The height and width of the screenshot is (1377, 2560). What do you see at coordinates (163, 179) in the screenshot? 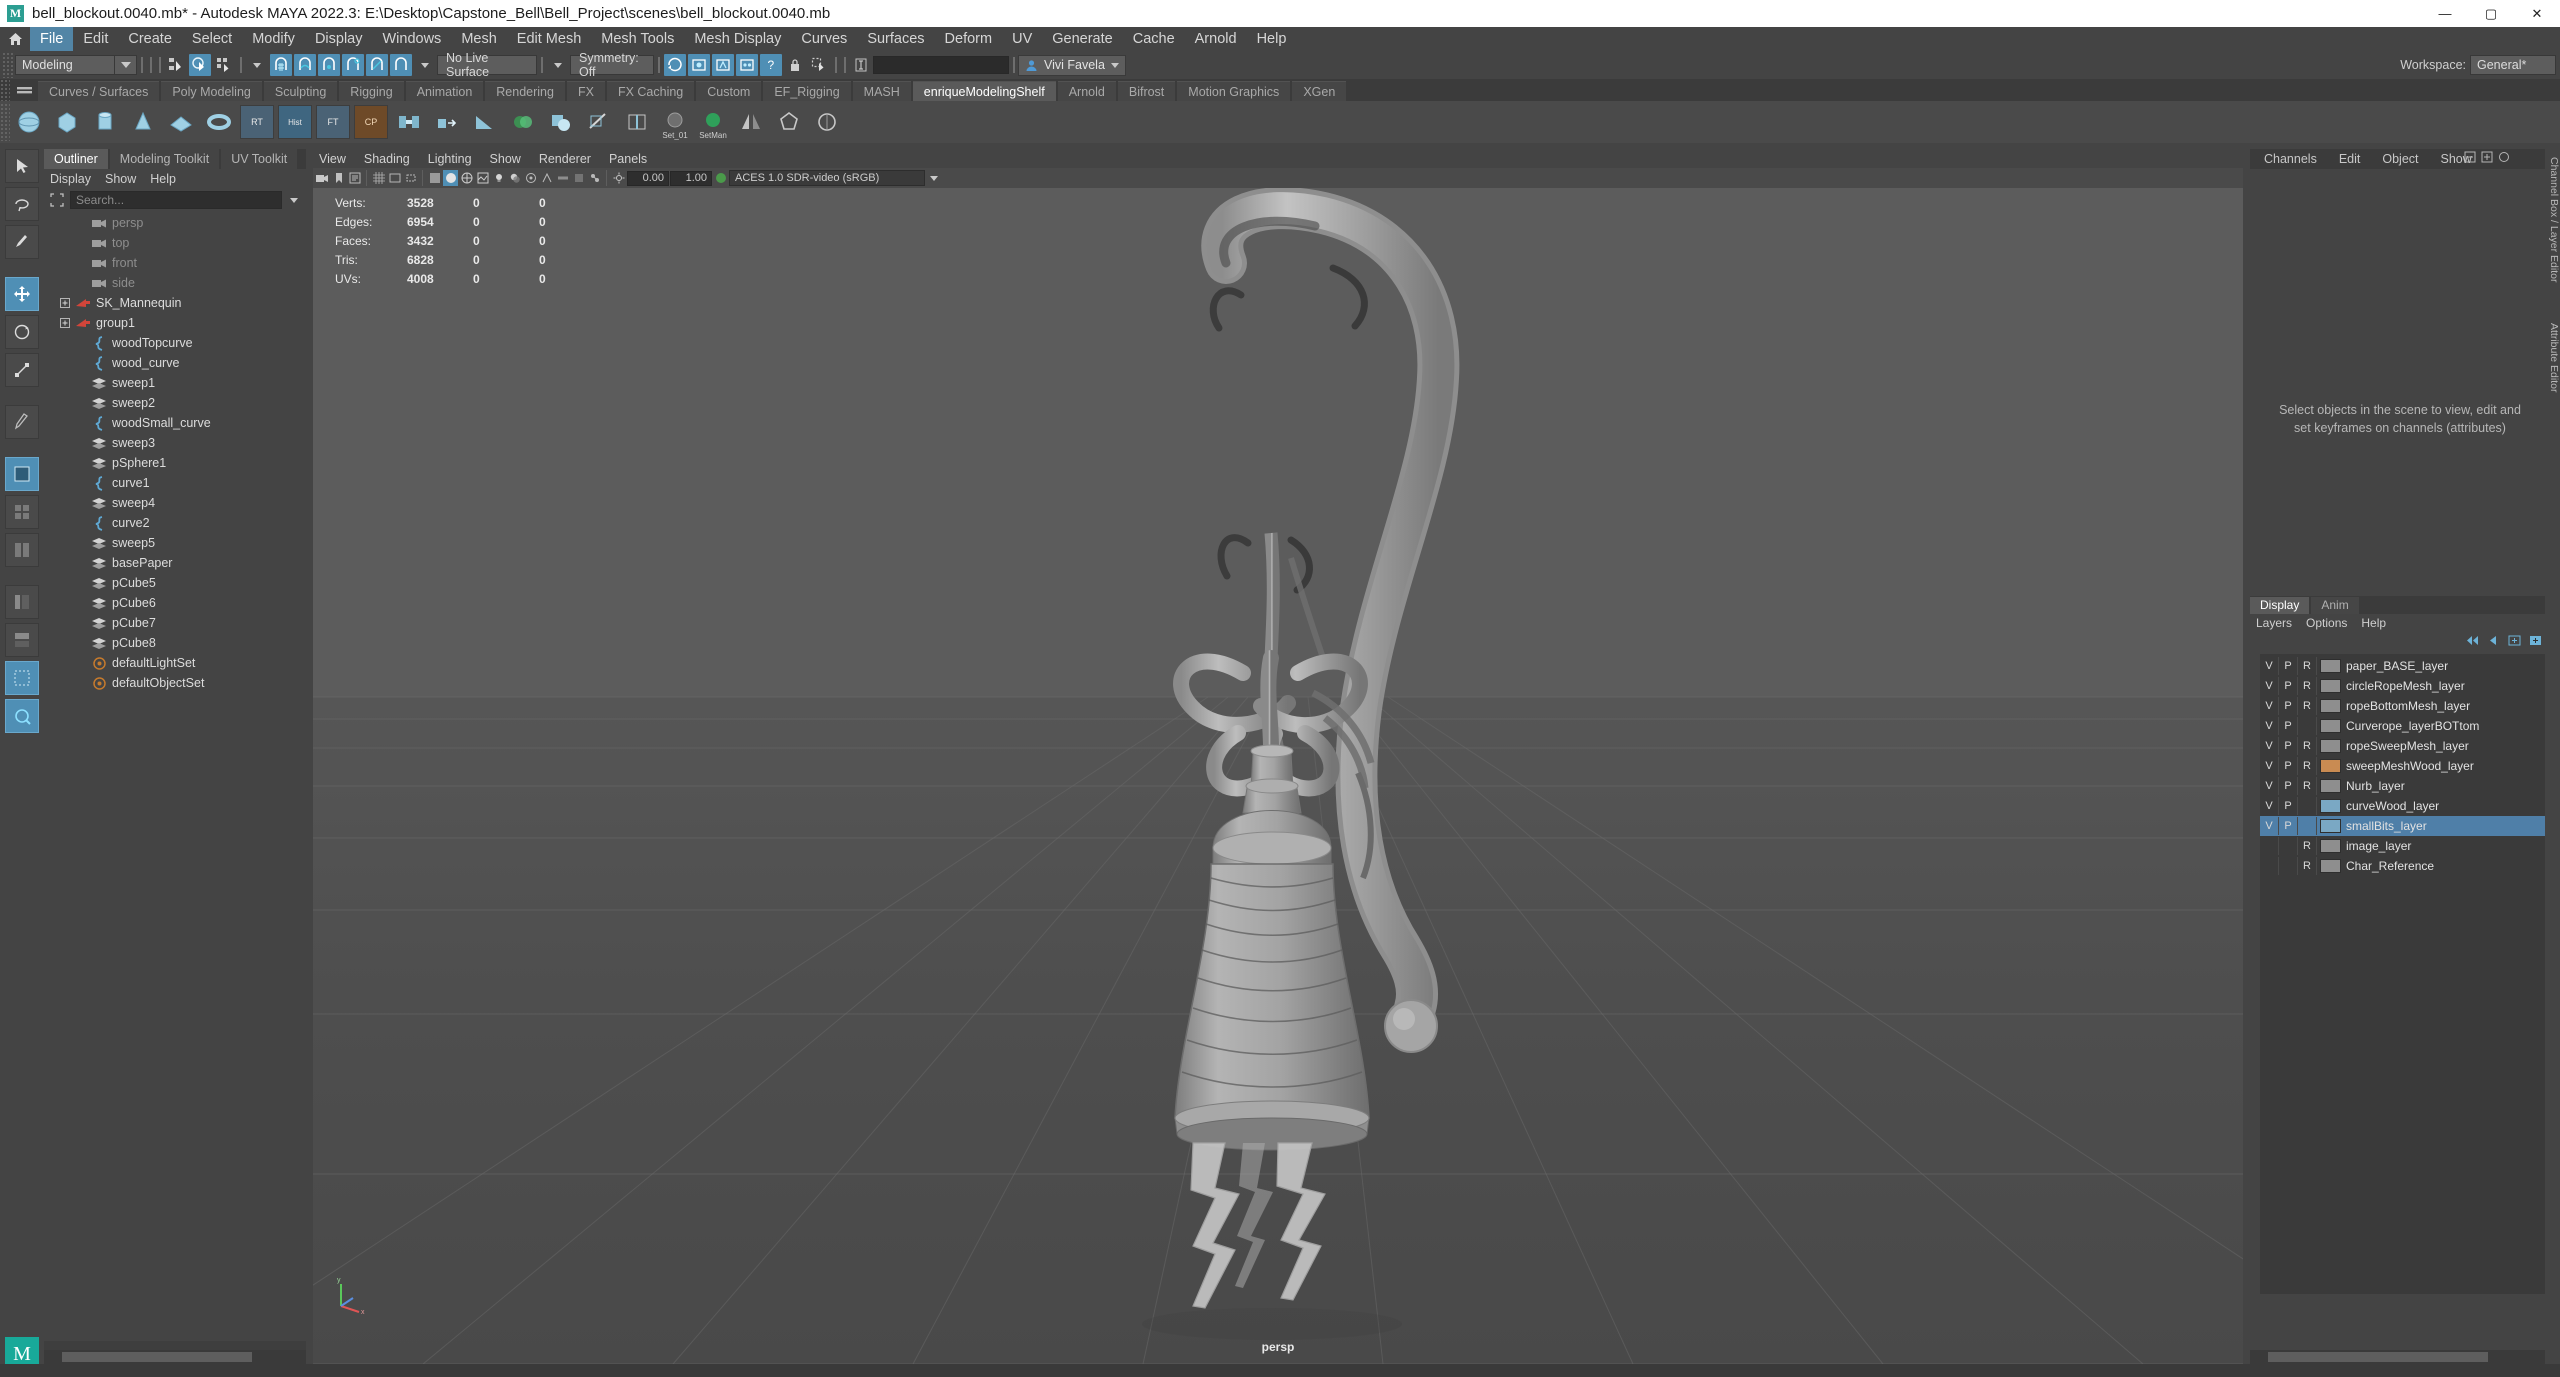
I see `outliner-menu-help: Help` at bounding box center [163, 179].